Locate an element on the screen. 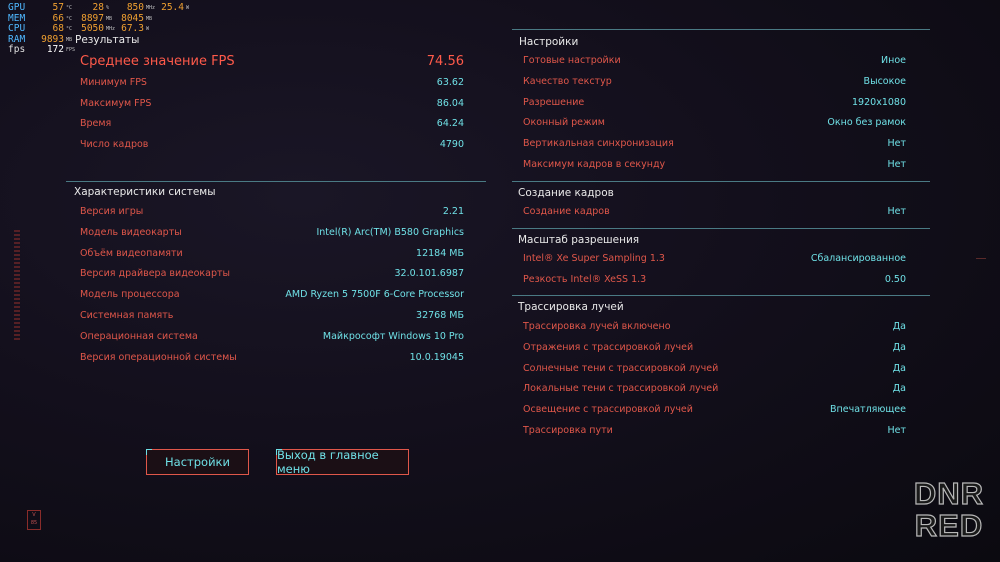  results-value: 64.24 is located at coordinates (450, 124).